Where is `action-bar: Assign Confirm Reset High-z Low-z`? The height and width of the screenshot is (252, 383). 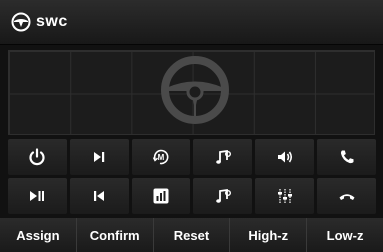 action-bar: Assign Confirm Reset High-z Low-z is located at coordinates (191, 235).